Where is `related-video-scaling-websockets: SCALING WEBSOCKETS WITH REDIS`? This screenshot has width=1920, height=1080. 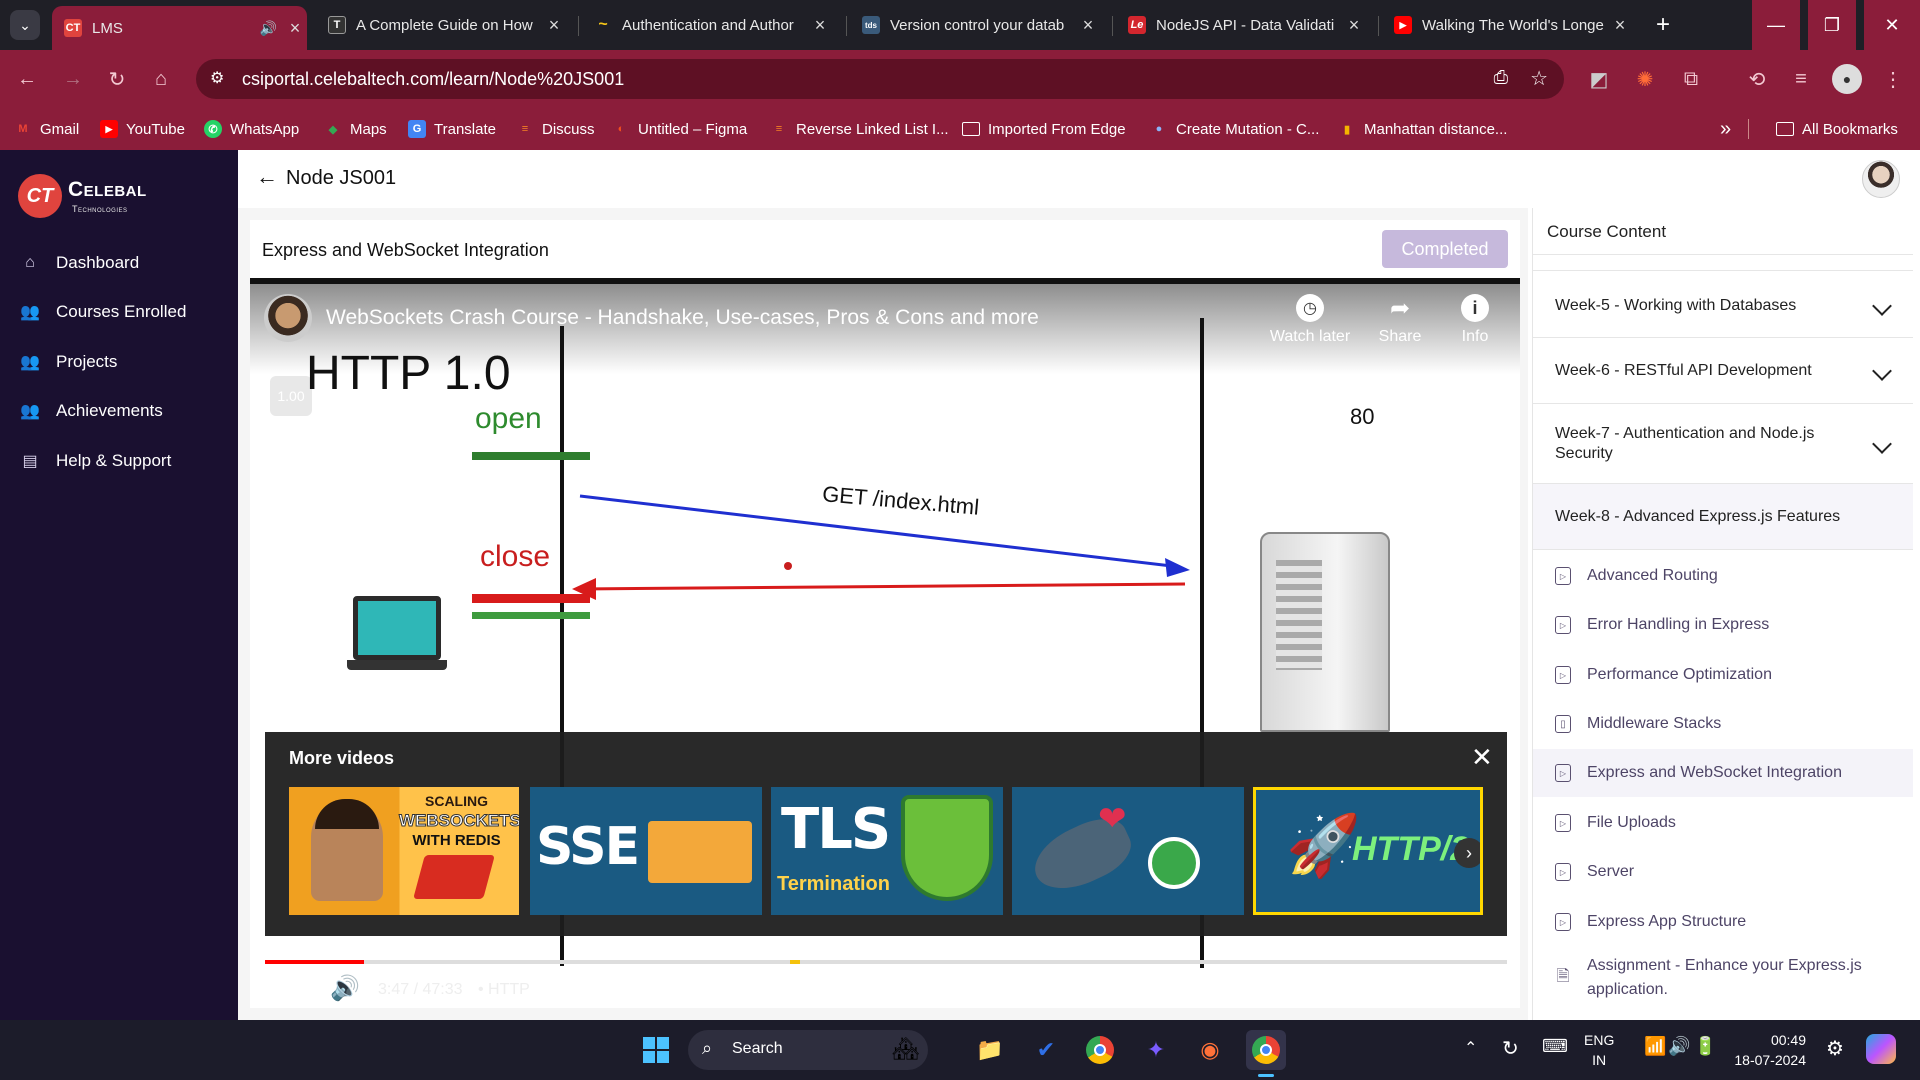
related-video-scaling-websockets: SCALING WEBSOCKETS WITH REDIS is located at coordinates (404, 851).